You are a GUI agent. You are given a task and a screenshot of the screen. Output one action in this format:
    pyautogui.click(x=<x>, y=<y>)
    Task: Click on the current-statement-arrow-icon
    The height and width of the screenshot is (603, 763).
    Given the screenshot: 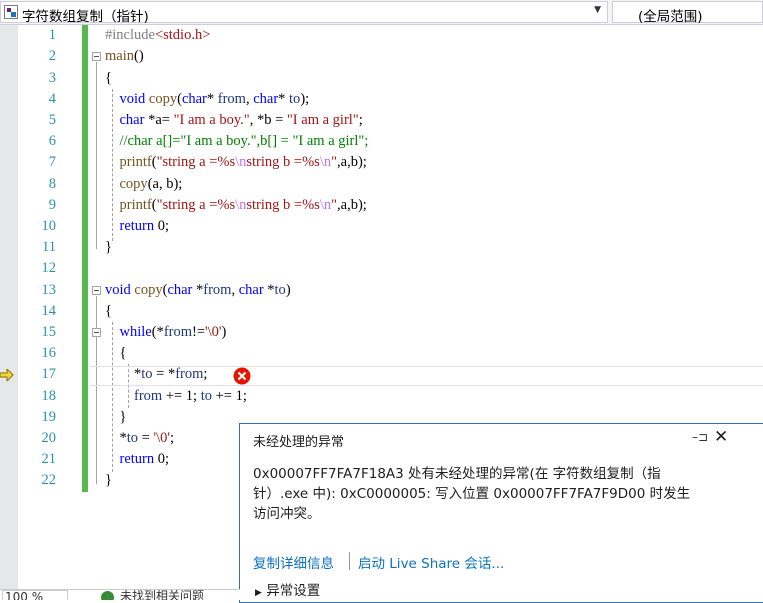 What is the action you would take?
    pyautogui.click(x=7, y=375)
    